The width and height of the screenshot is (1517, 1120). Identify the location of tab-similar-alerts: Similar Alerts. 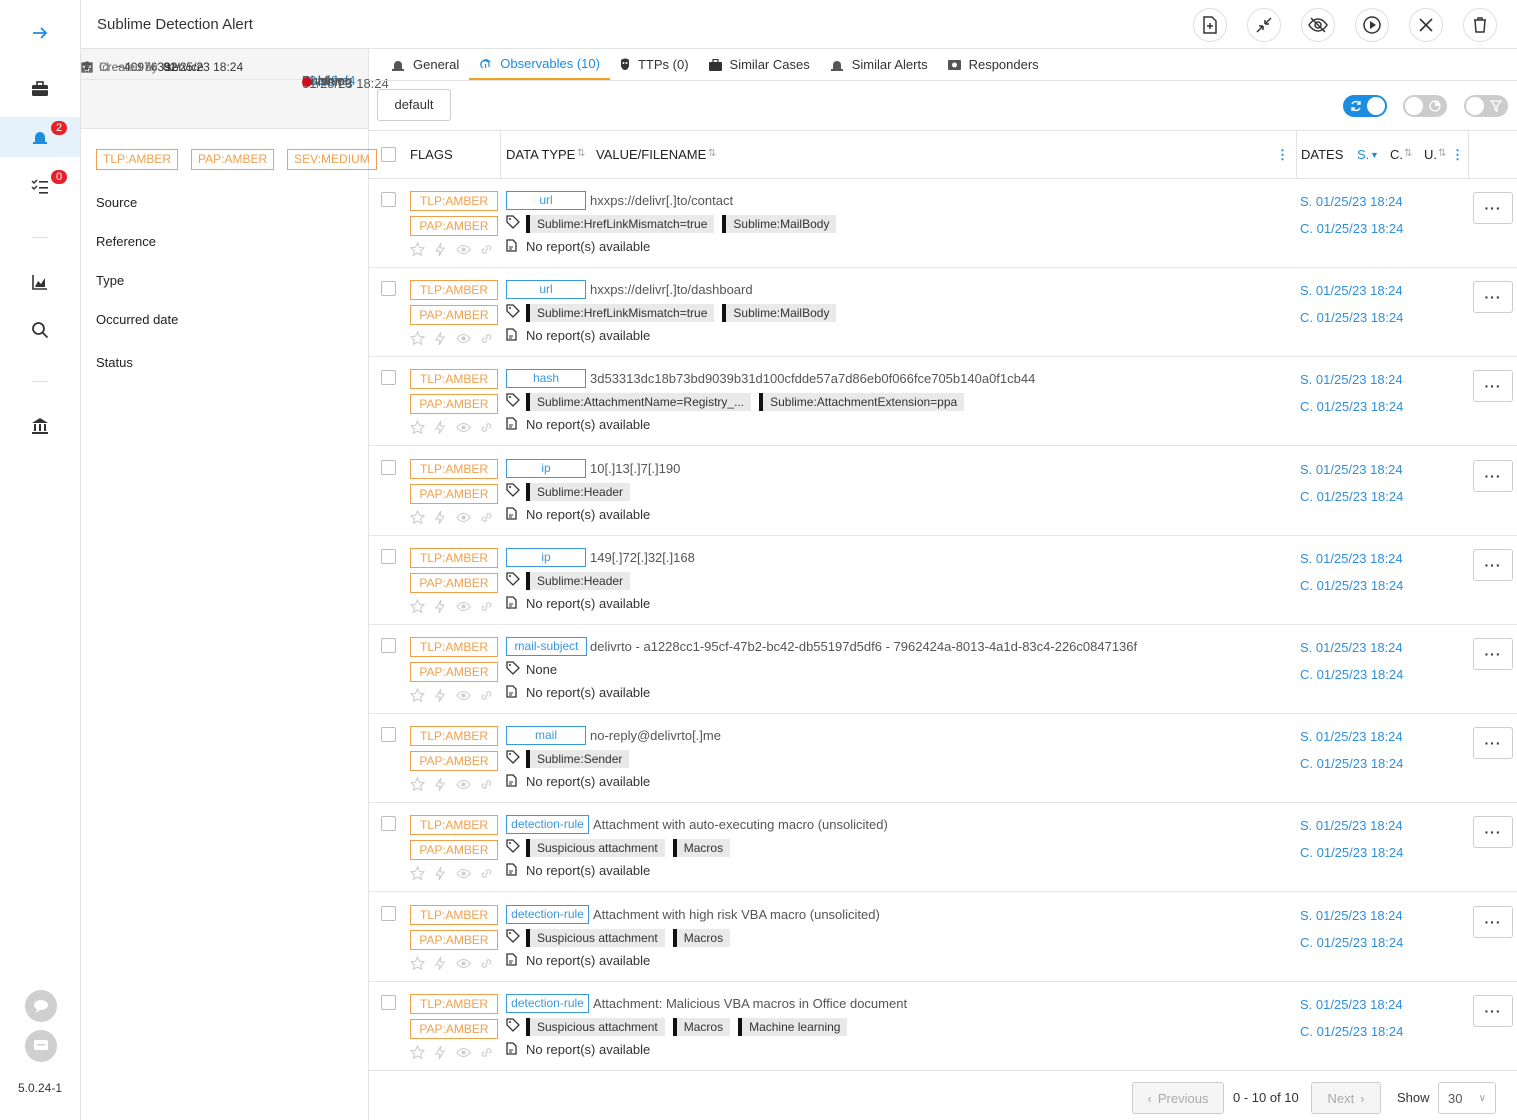
(879, 64).